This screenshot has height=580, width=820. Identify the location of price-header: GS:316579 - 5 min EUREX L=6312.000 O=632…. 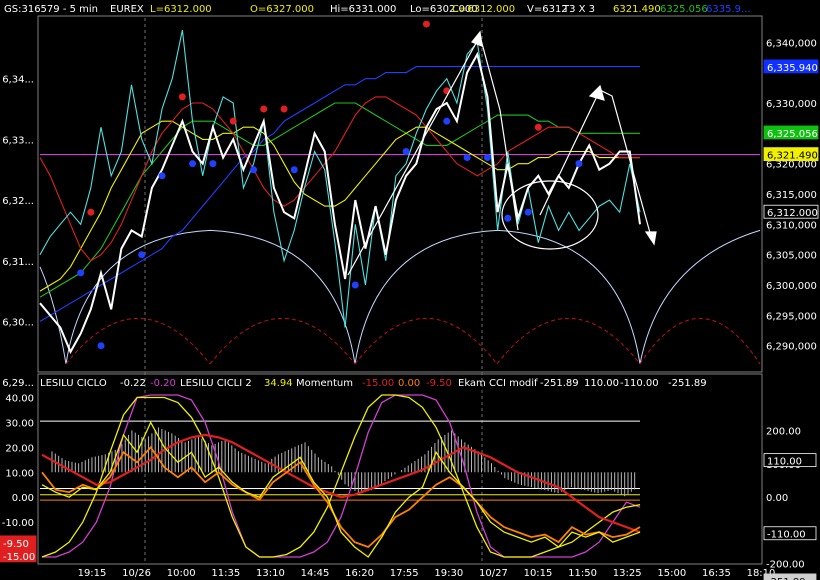
(377, 9).